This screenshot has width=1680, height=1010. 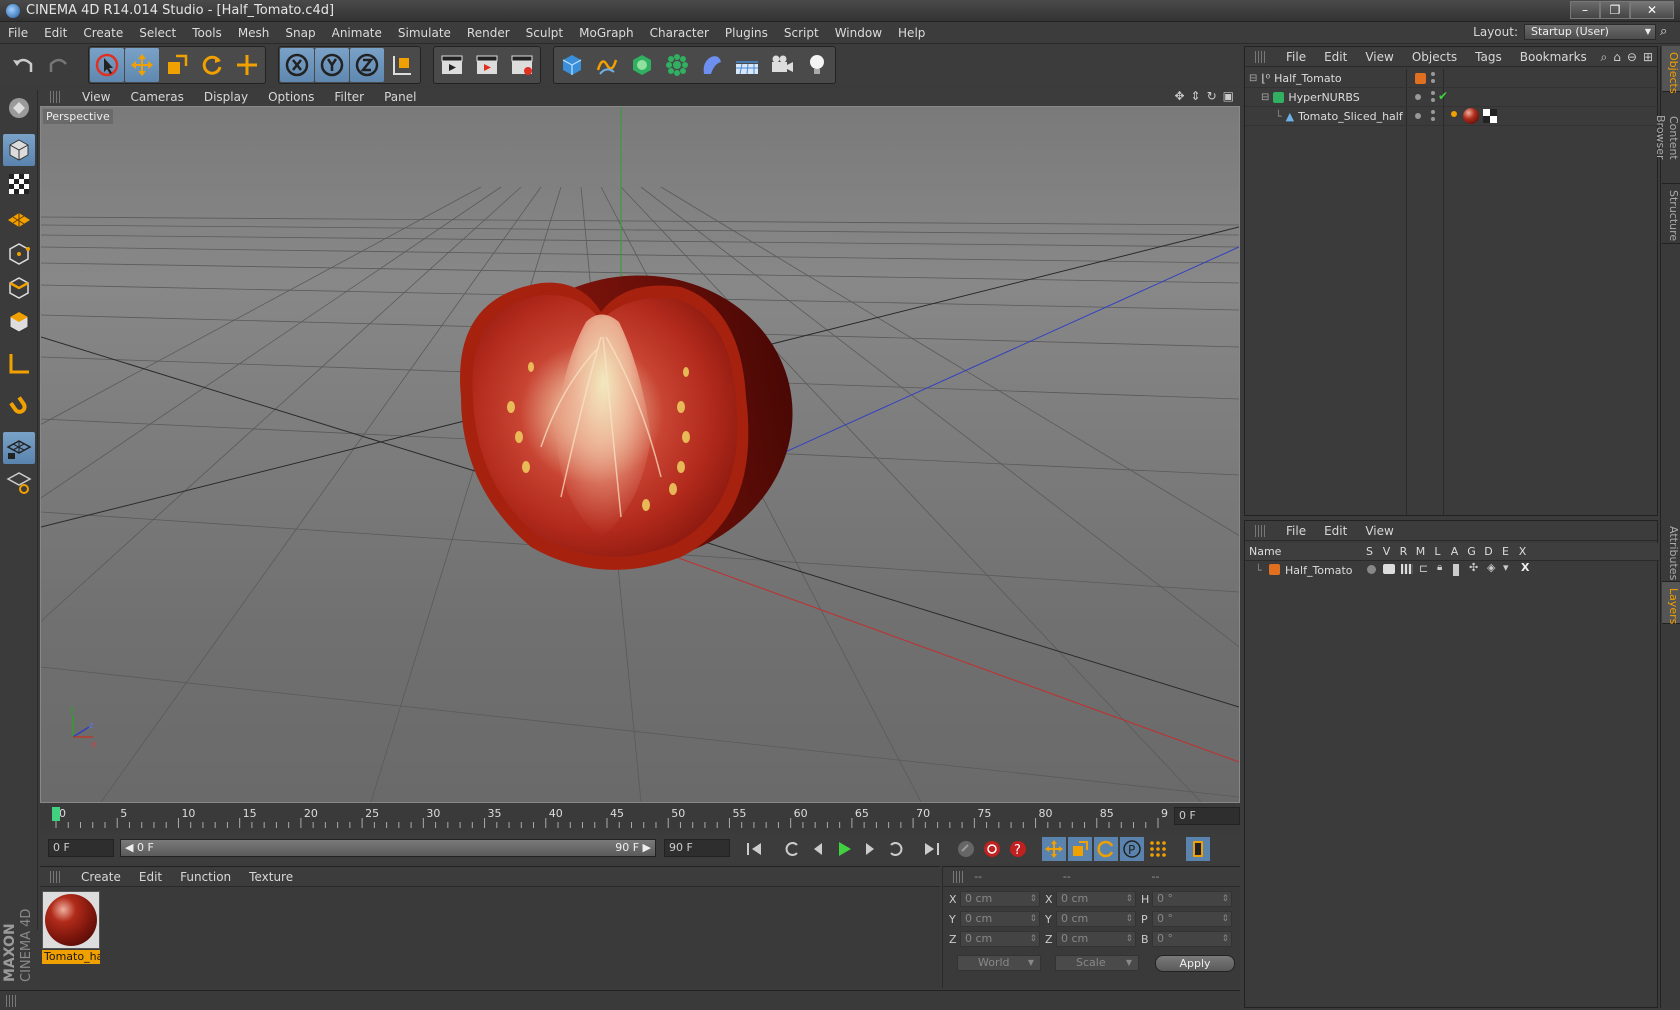 I want to click on menu-plugins: Plugins, so click(x=746, y=33).